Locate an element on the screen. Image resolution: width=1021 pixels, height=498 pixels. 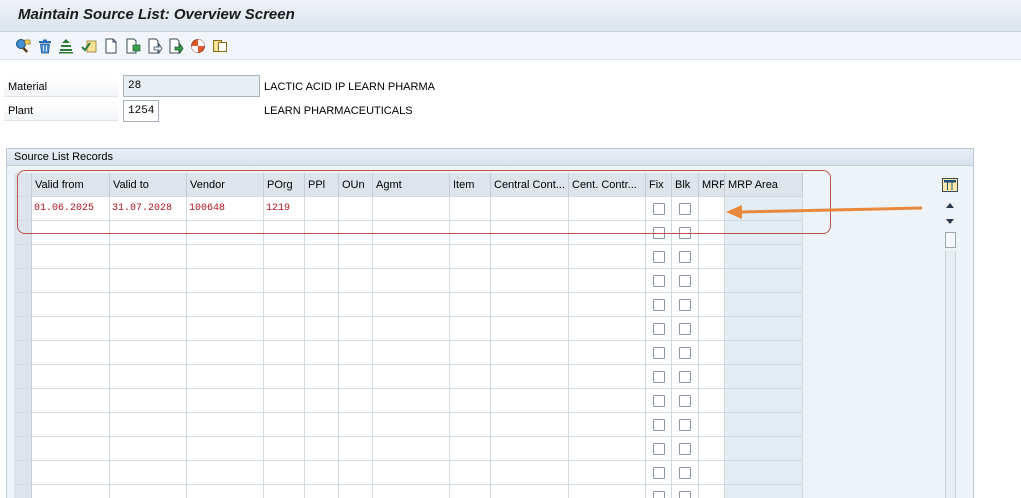
vertical-scrollbar is located at coordinates (951, 347).